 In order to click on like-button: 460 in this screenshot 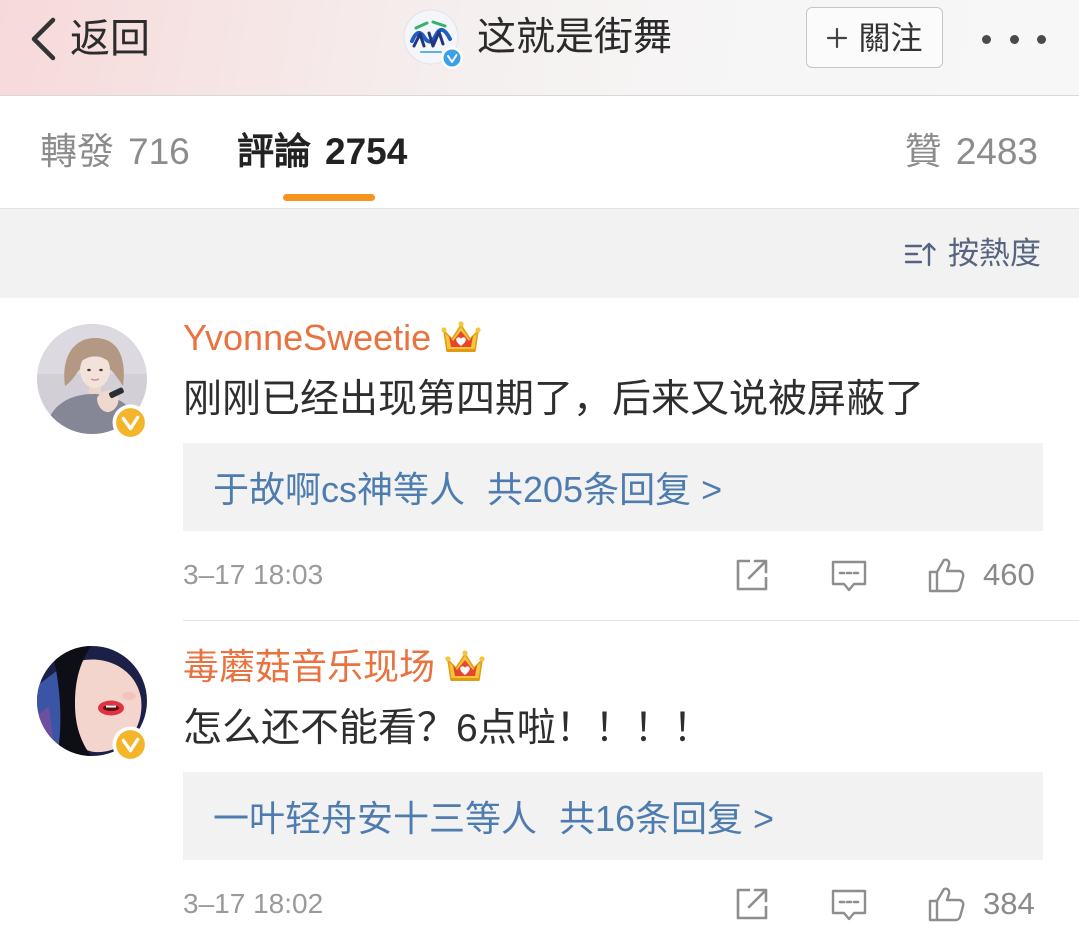, I will do `click(980, 575)`.